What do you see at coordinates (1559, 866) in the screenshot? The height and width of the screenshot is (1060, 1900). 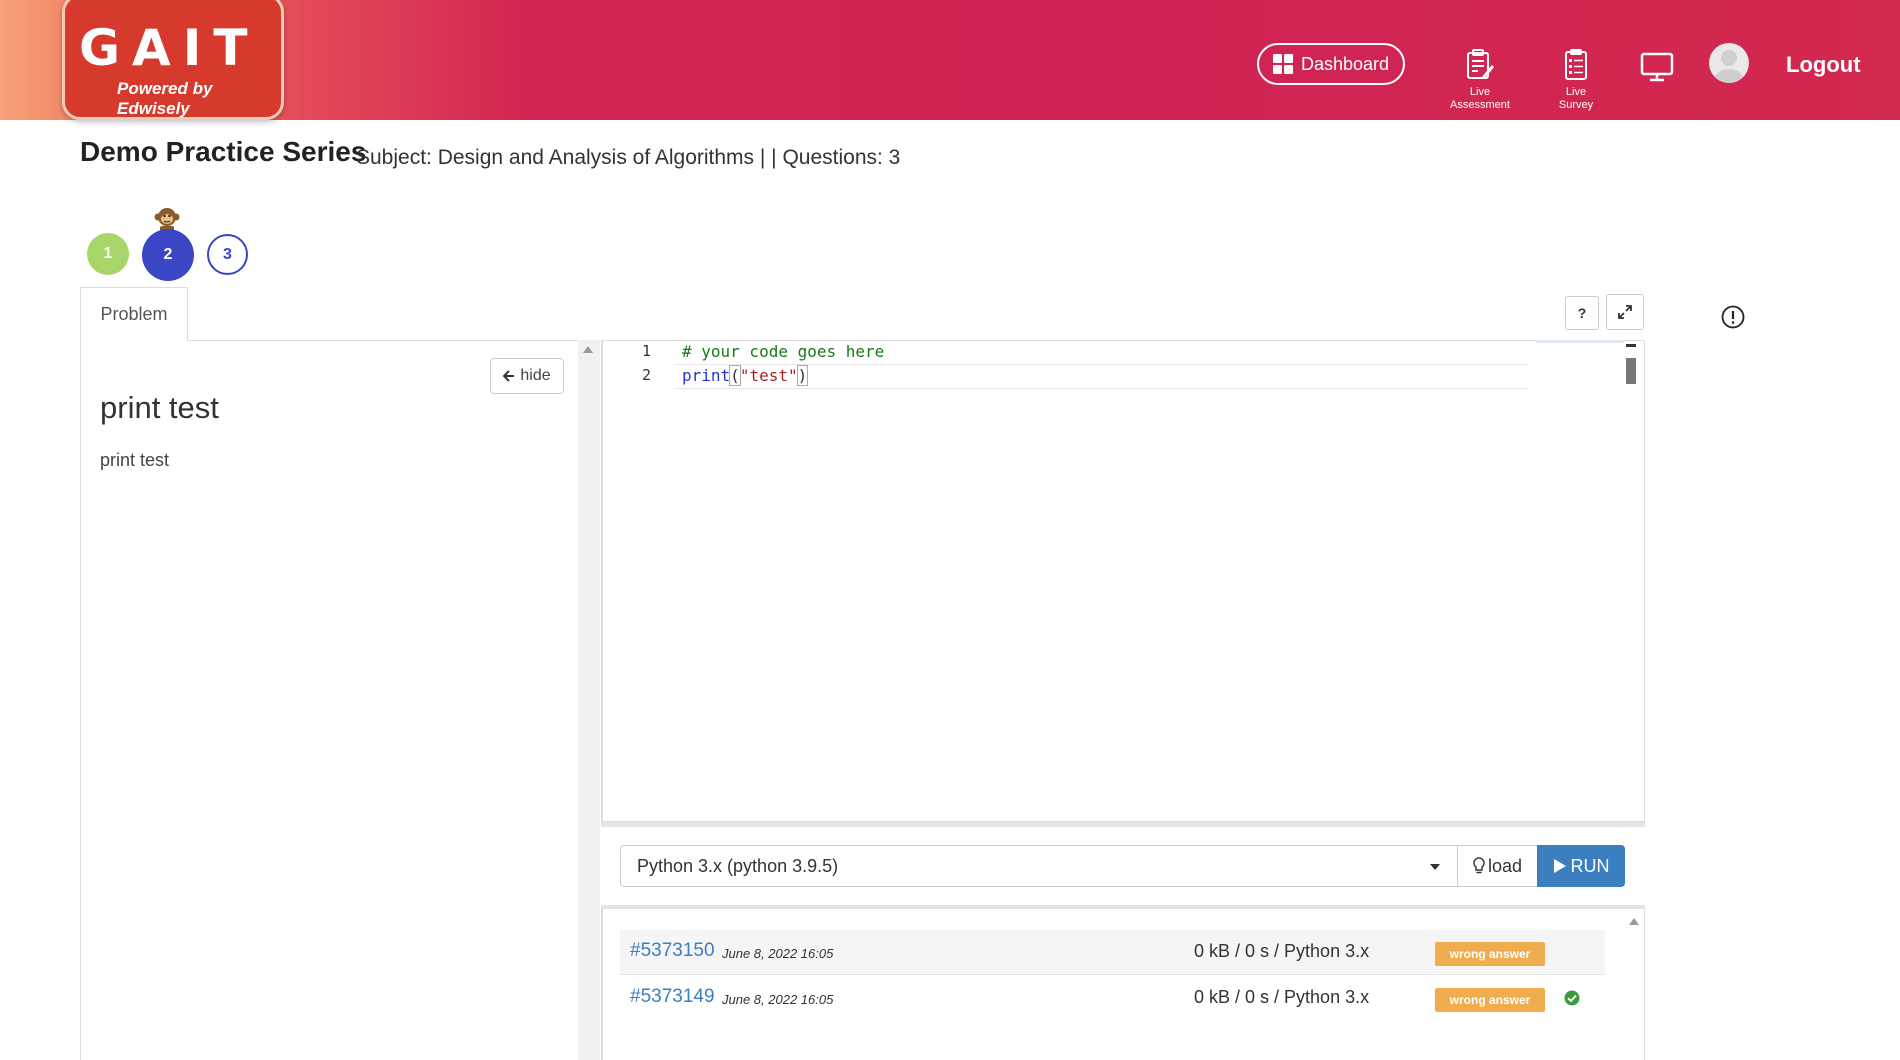 I see `play-icon` at bounding box center [1559, 866].